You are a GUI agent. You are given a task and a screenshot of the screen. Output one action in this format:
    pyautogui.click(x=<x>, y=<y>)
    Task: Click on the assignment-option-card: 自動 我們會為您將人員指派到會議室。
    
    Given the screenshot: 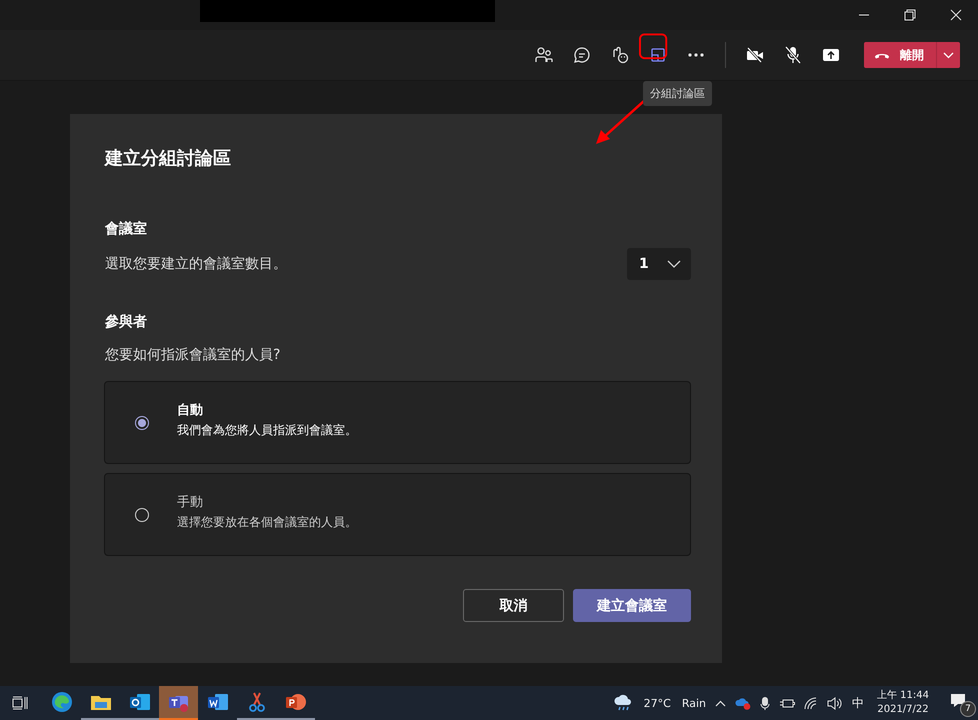 What is the action you would take?
    pyautogui.click(x=397, y=422)
    